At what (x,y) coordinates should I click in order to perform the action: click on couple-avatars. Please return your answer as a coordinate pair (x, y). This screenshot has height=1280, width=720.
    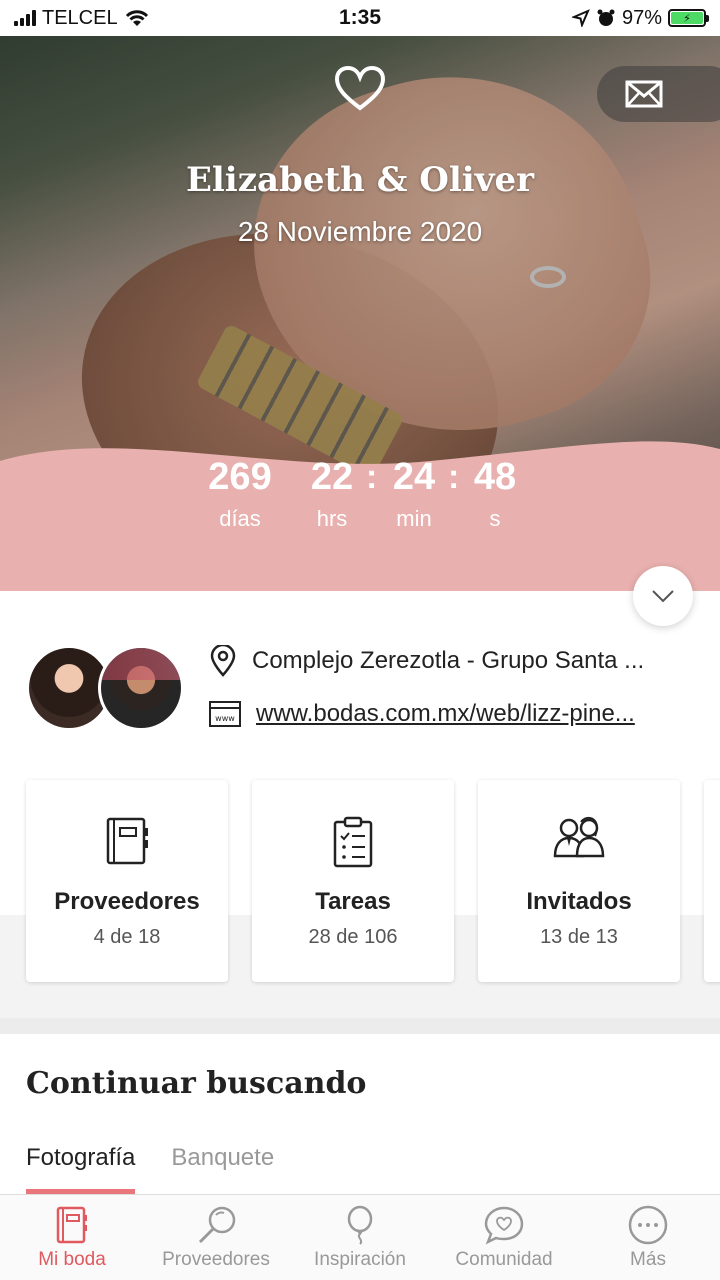
    Looking at the image, I should click on (106, 689).